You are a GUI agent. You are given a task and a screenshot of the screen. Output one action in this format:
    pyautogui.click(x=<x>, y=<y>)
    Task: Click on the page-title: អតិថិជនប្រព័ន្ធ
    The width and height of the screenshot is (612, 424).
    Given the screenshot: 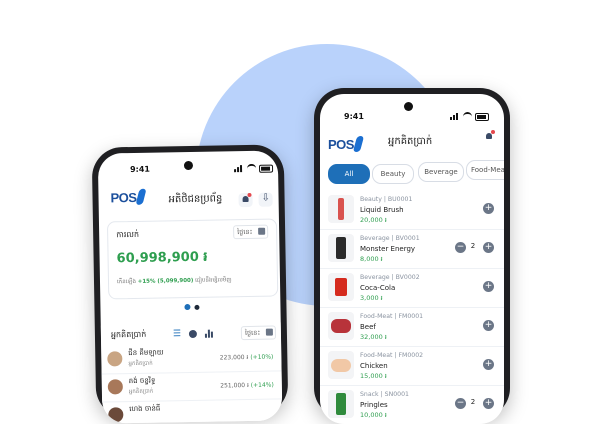 What is the action you would take?
    pyautogui.click(x=195, y=199)
    